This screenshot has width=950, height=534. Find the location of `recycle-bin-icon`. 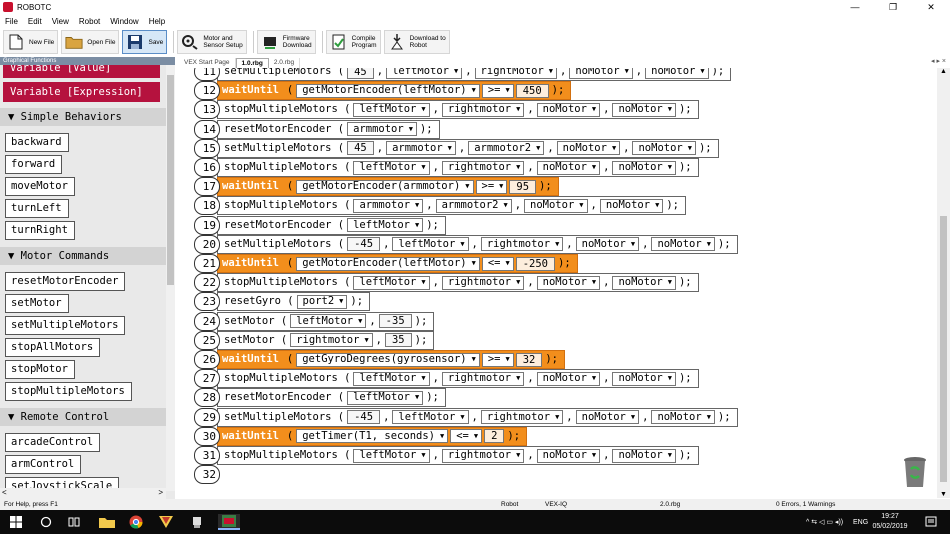

recycle-bin-icon is located at coordinates (915, 472).